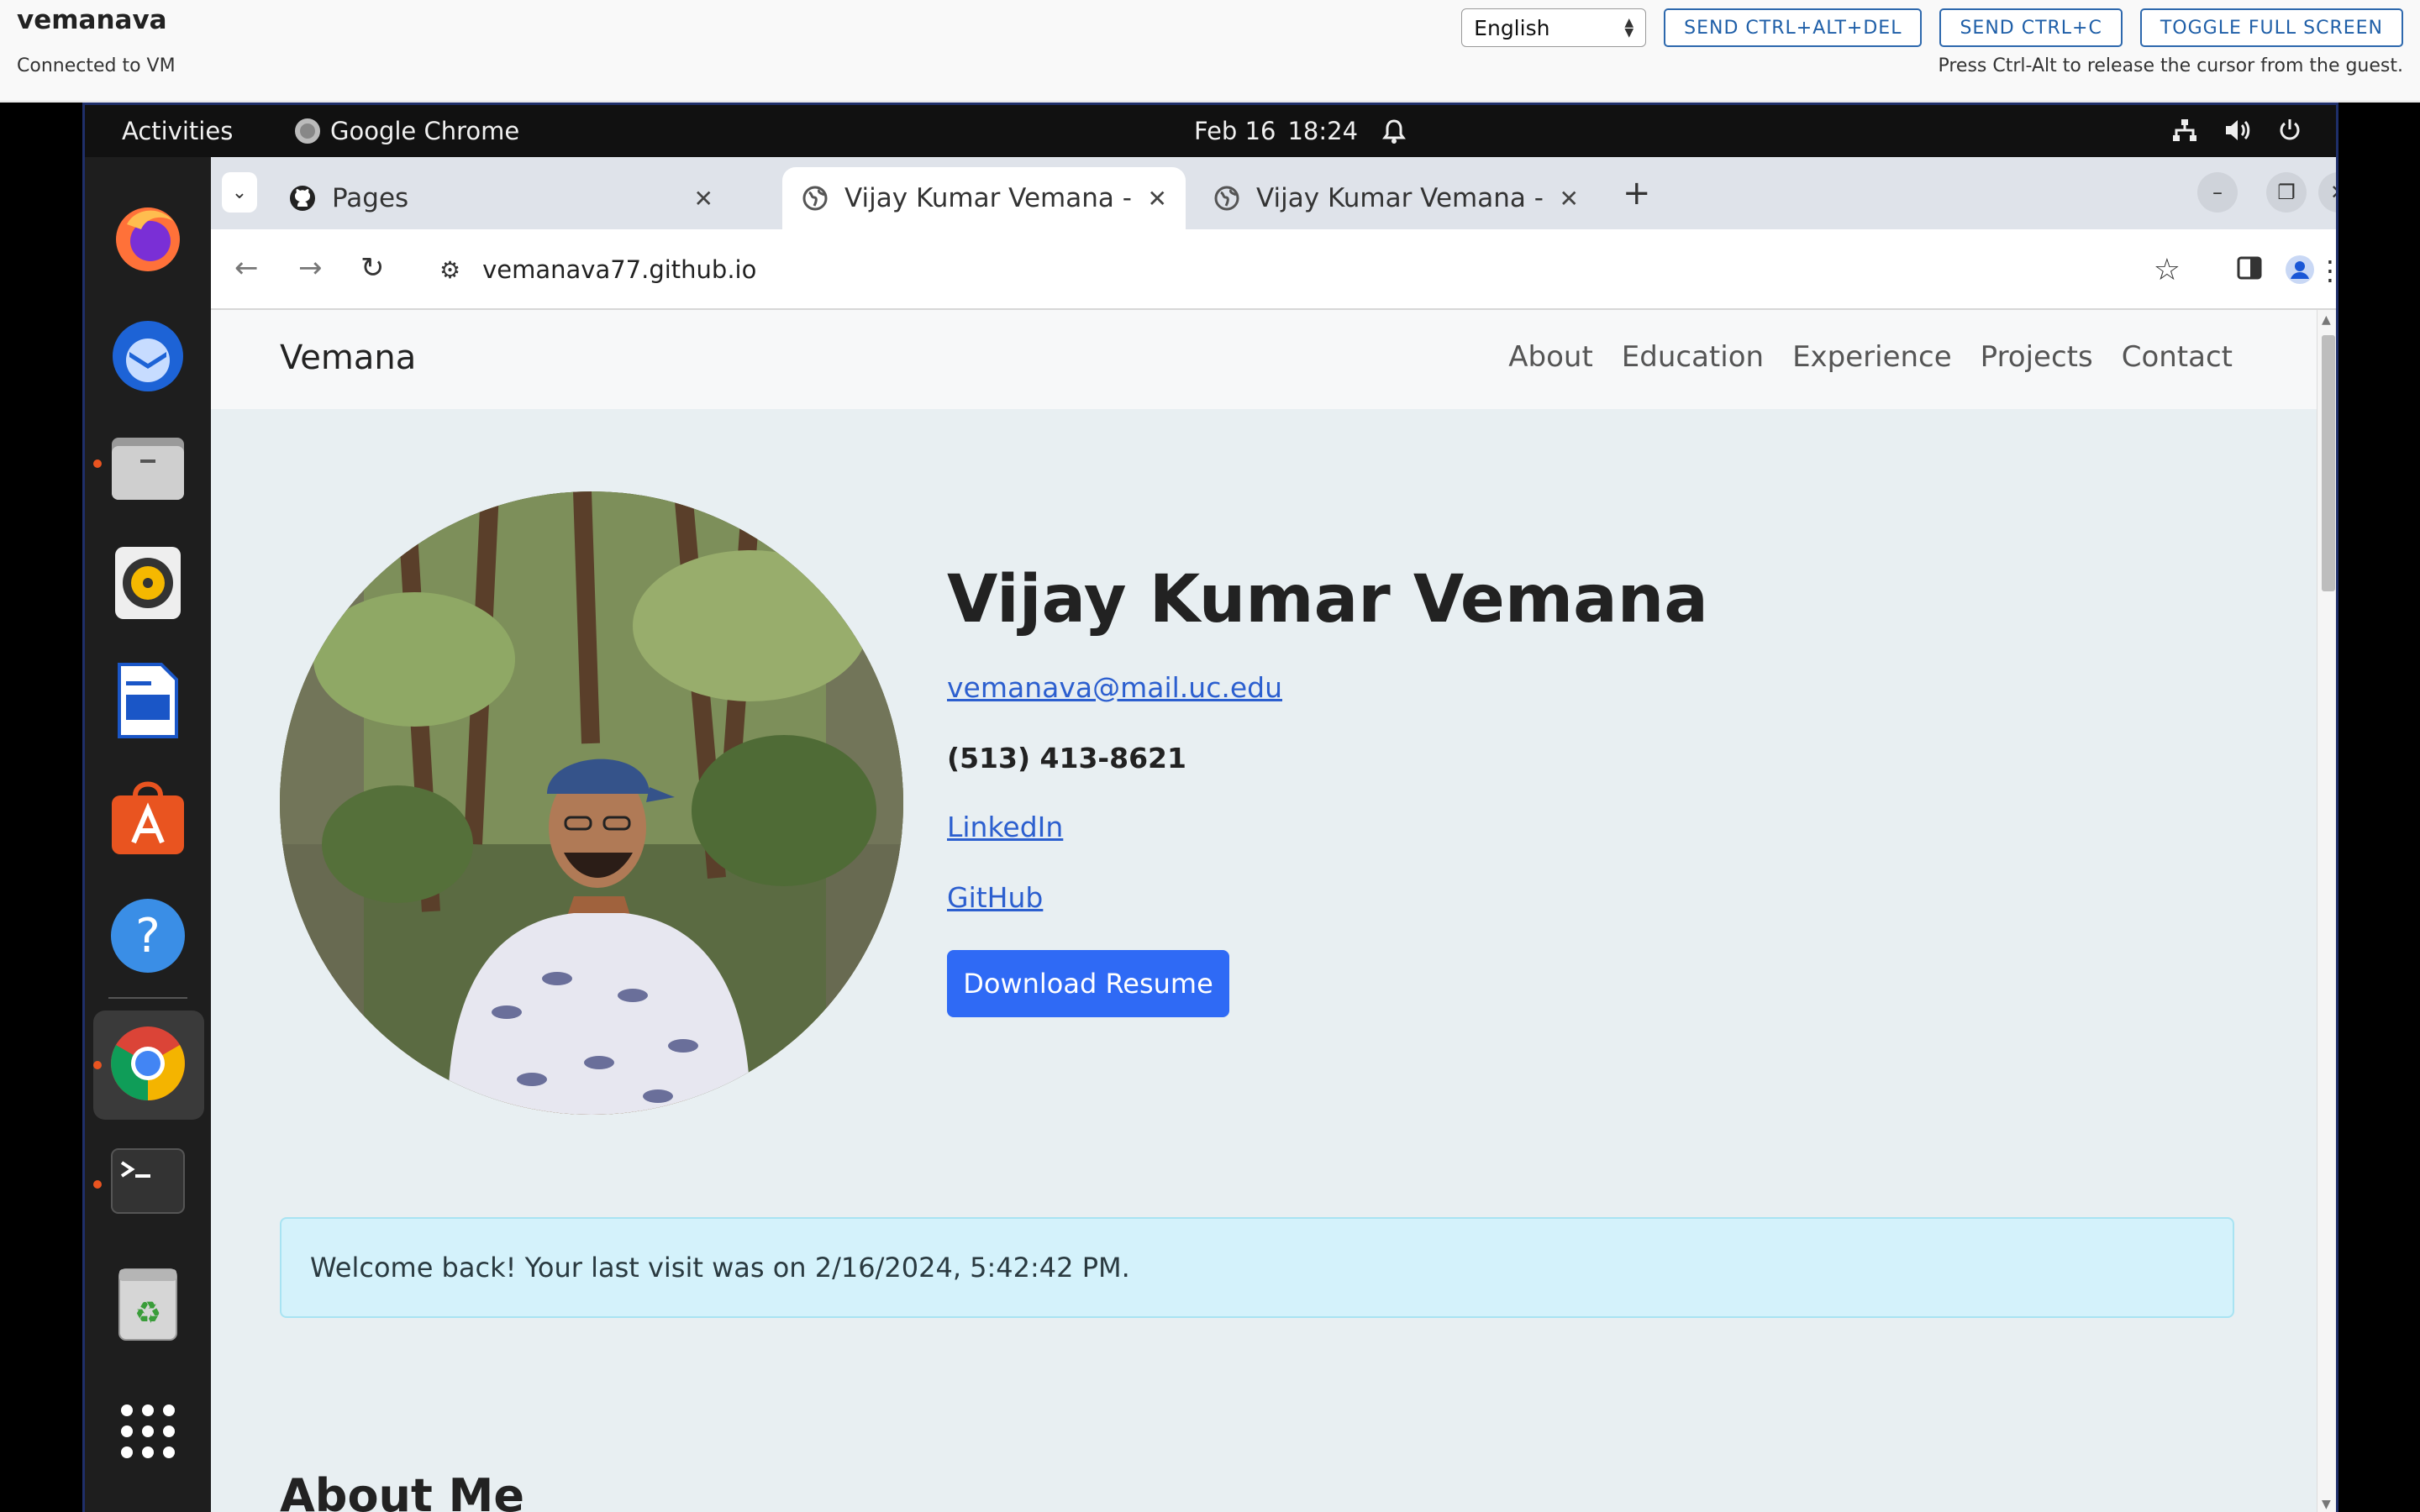 The height and width of the screenshot is (1512, 2420). What do you see at coordinates (2037, 357) in the screenshot?
I see `nav-projects: Projects` at bounding box center [2037, 357].